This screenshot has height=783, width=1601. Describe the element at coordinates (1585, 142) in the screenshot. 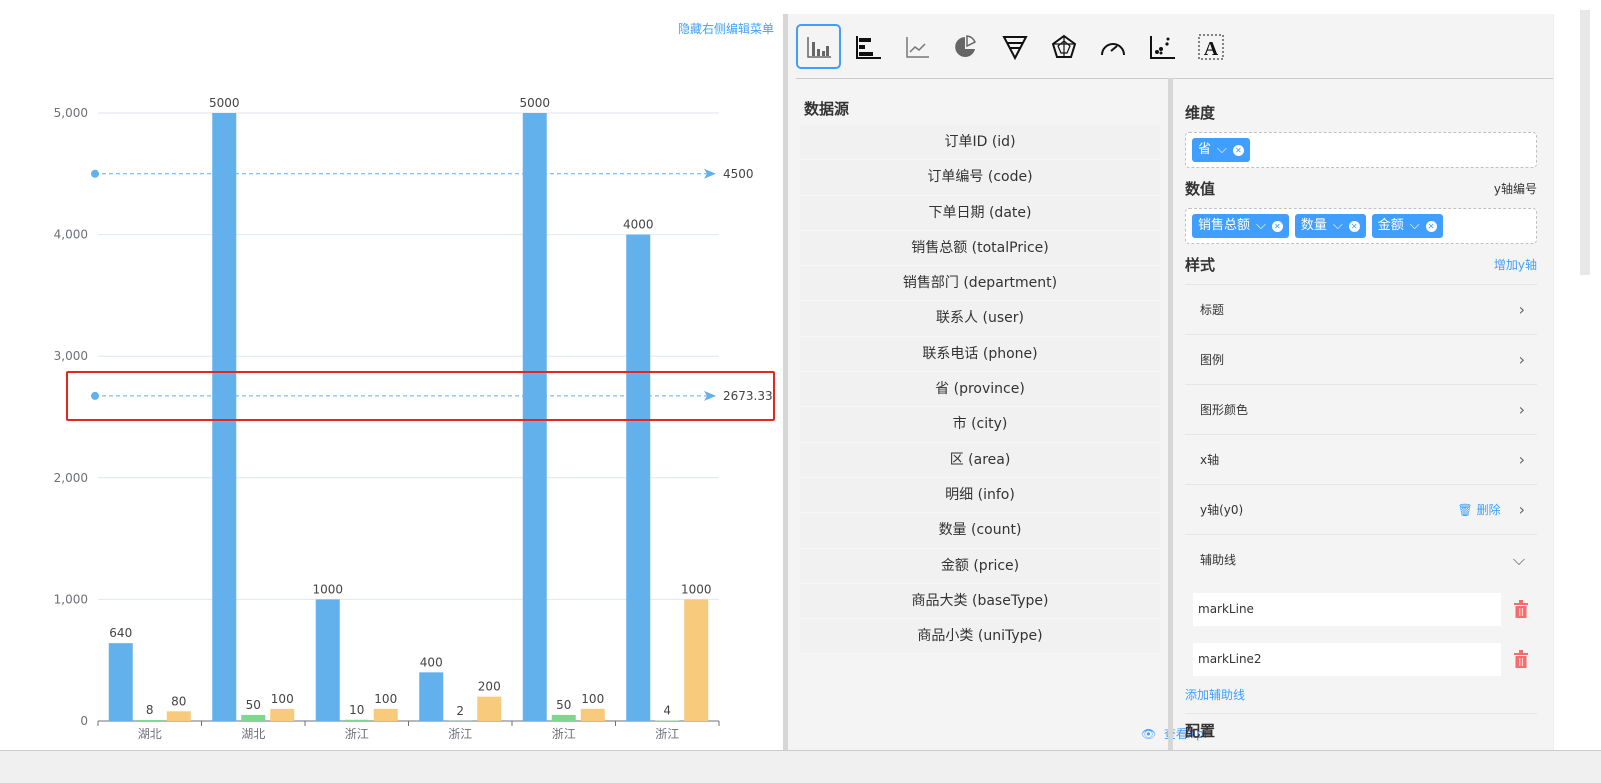

I see `scrollbar` at that location.